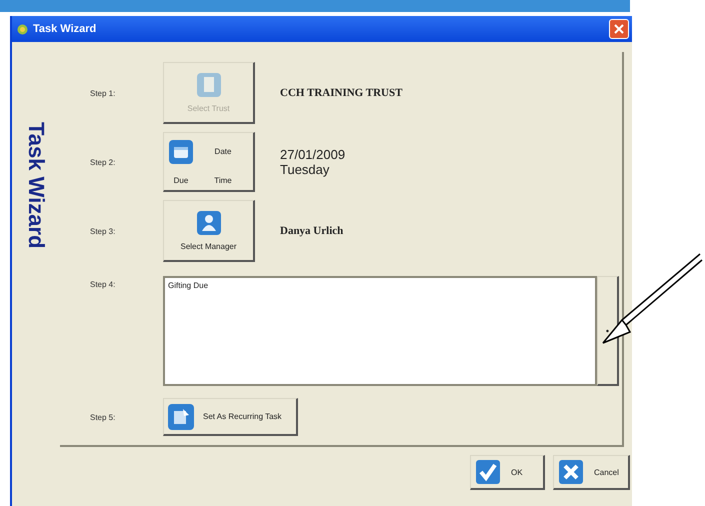 Image resolution: width=705 pixels, height=506 pixels. Describe the element at coordinates (591, 472) in the screenshot. I see `cancel-button: Cancel` at that location.